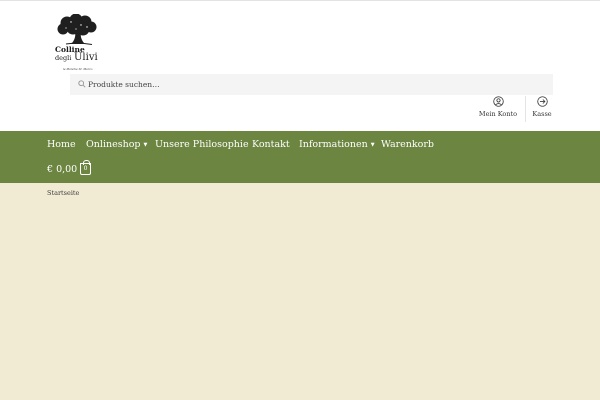  Describe the element at coordinates (525, 109) in the screenshot. I see `divider` at that location.